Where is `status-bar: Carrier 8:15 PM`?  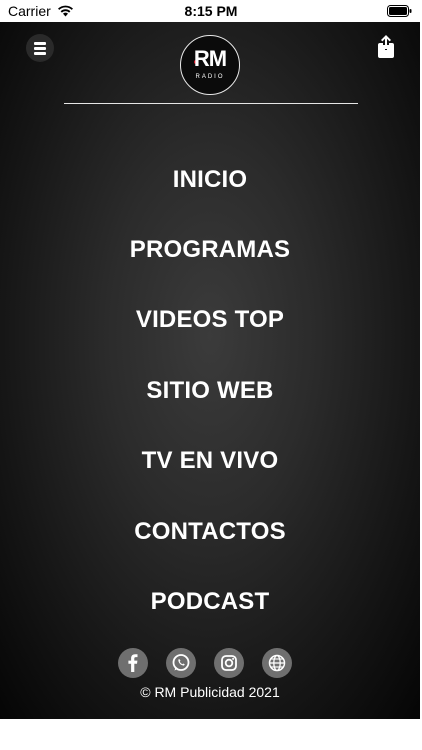
status-bar: Carrier 8:15 PM is located at coordinates (211, 11).